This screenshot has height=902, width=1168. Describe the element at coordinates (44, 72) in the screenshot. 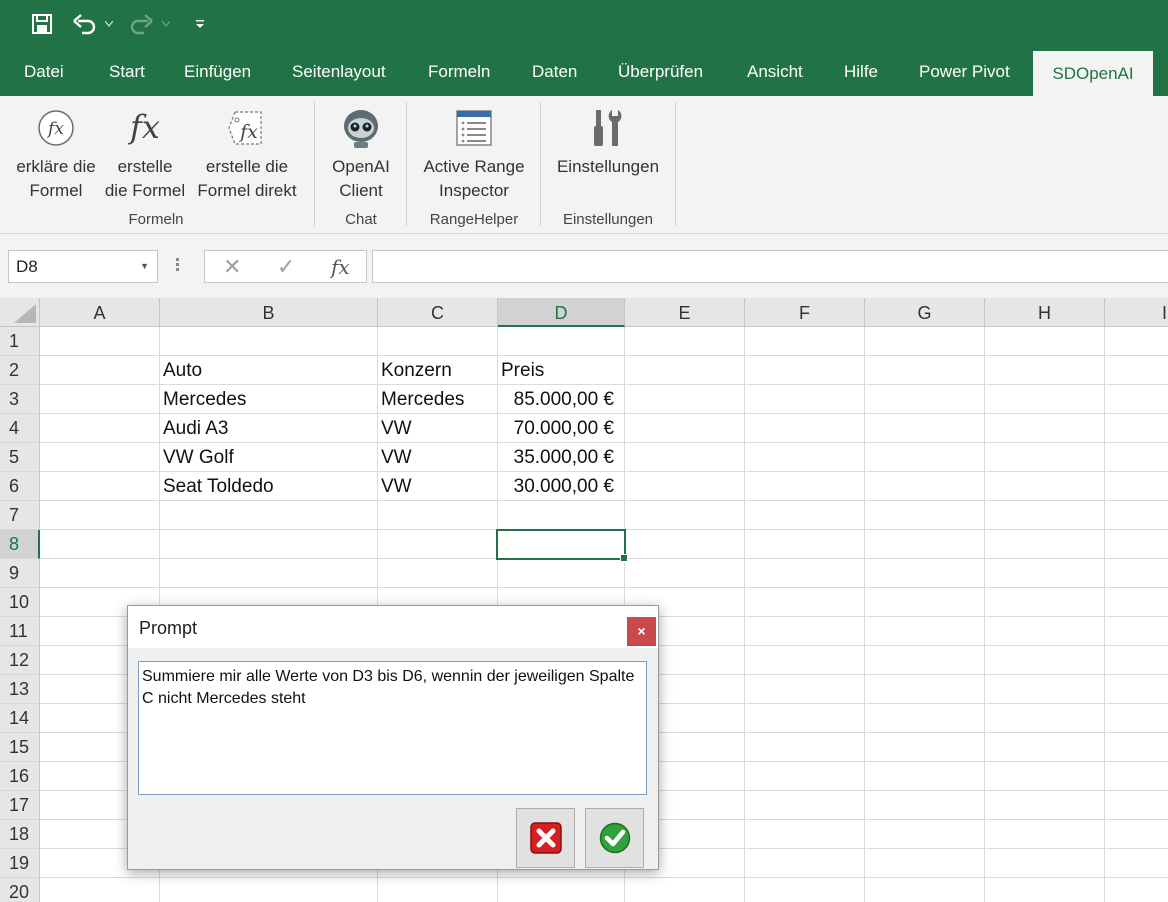

I see `tab-datei: Datei` at that location.